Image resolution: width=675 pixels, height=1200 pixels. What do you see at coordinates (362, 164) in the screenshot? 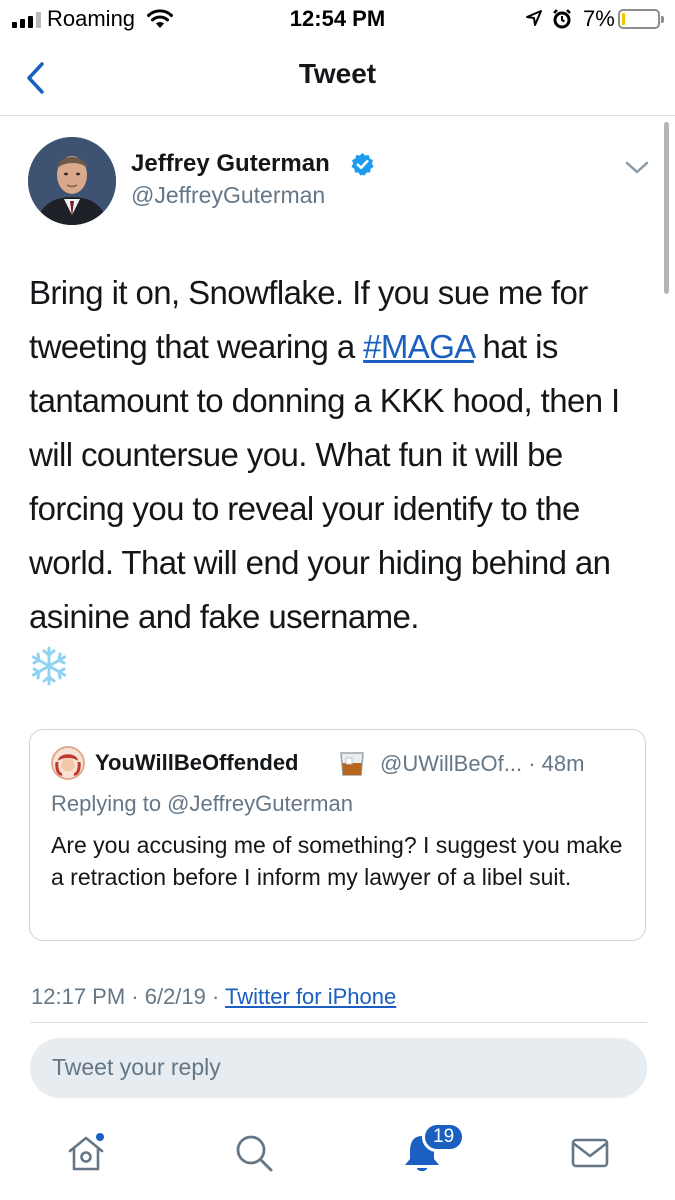
I see `verified-badge-icon` at bounding box center [362, 164].